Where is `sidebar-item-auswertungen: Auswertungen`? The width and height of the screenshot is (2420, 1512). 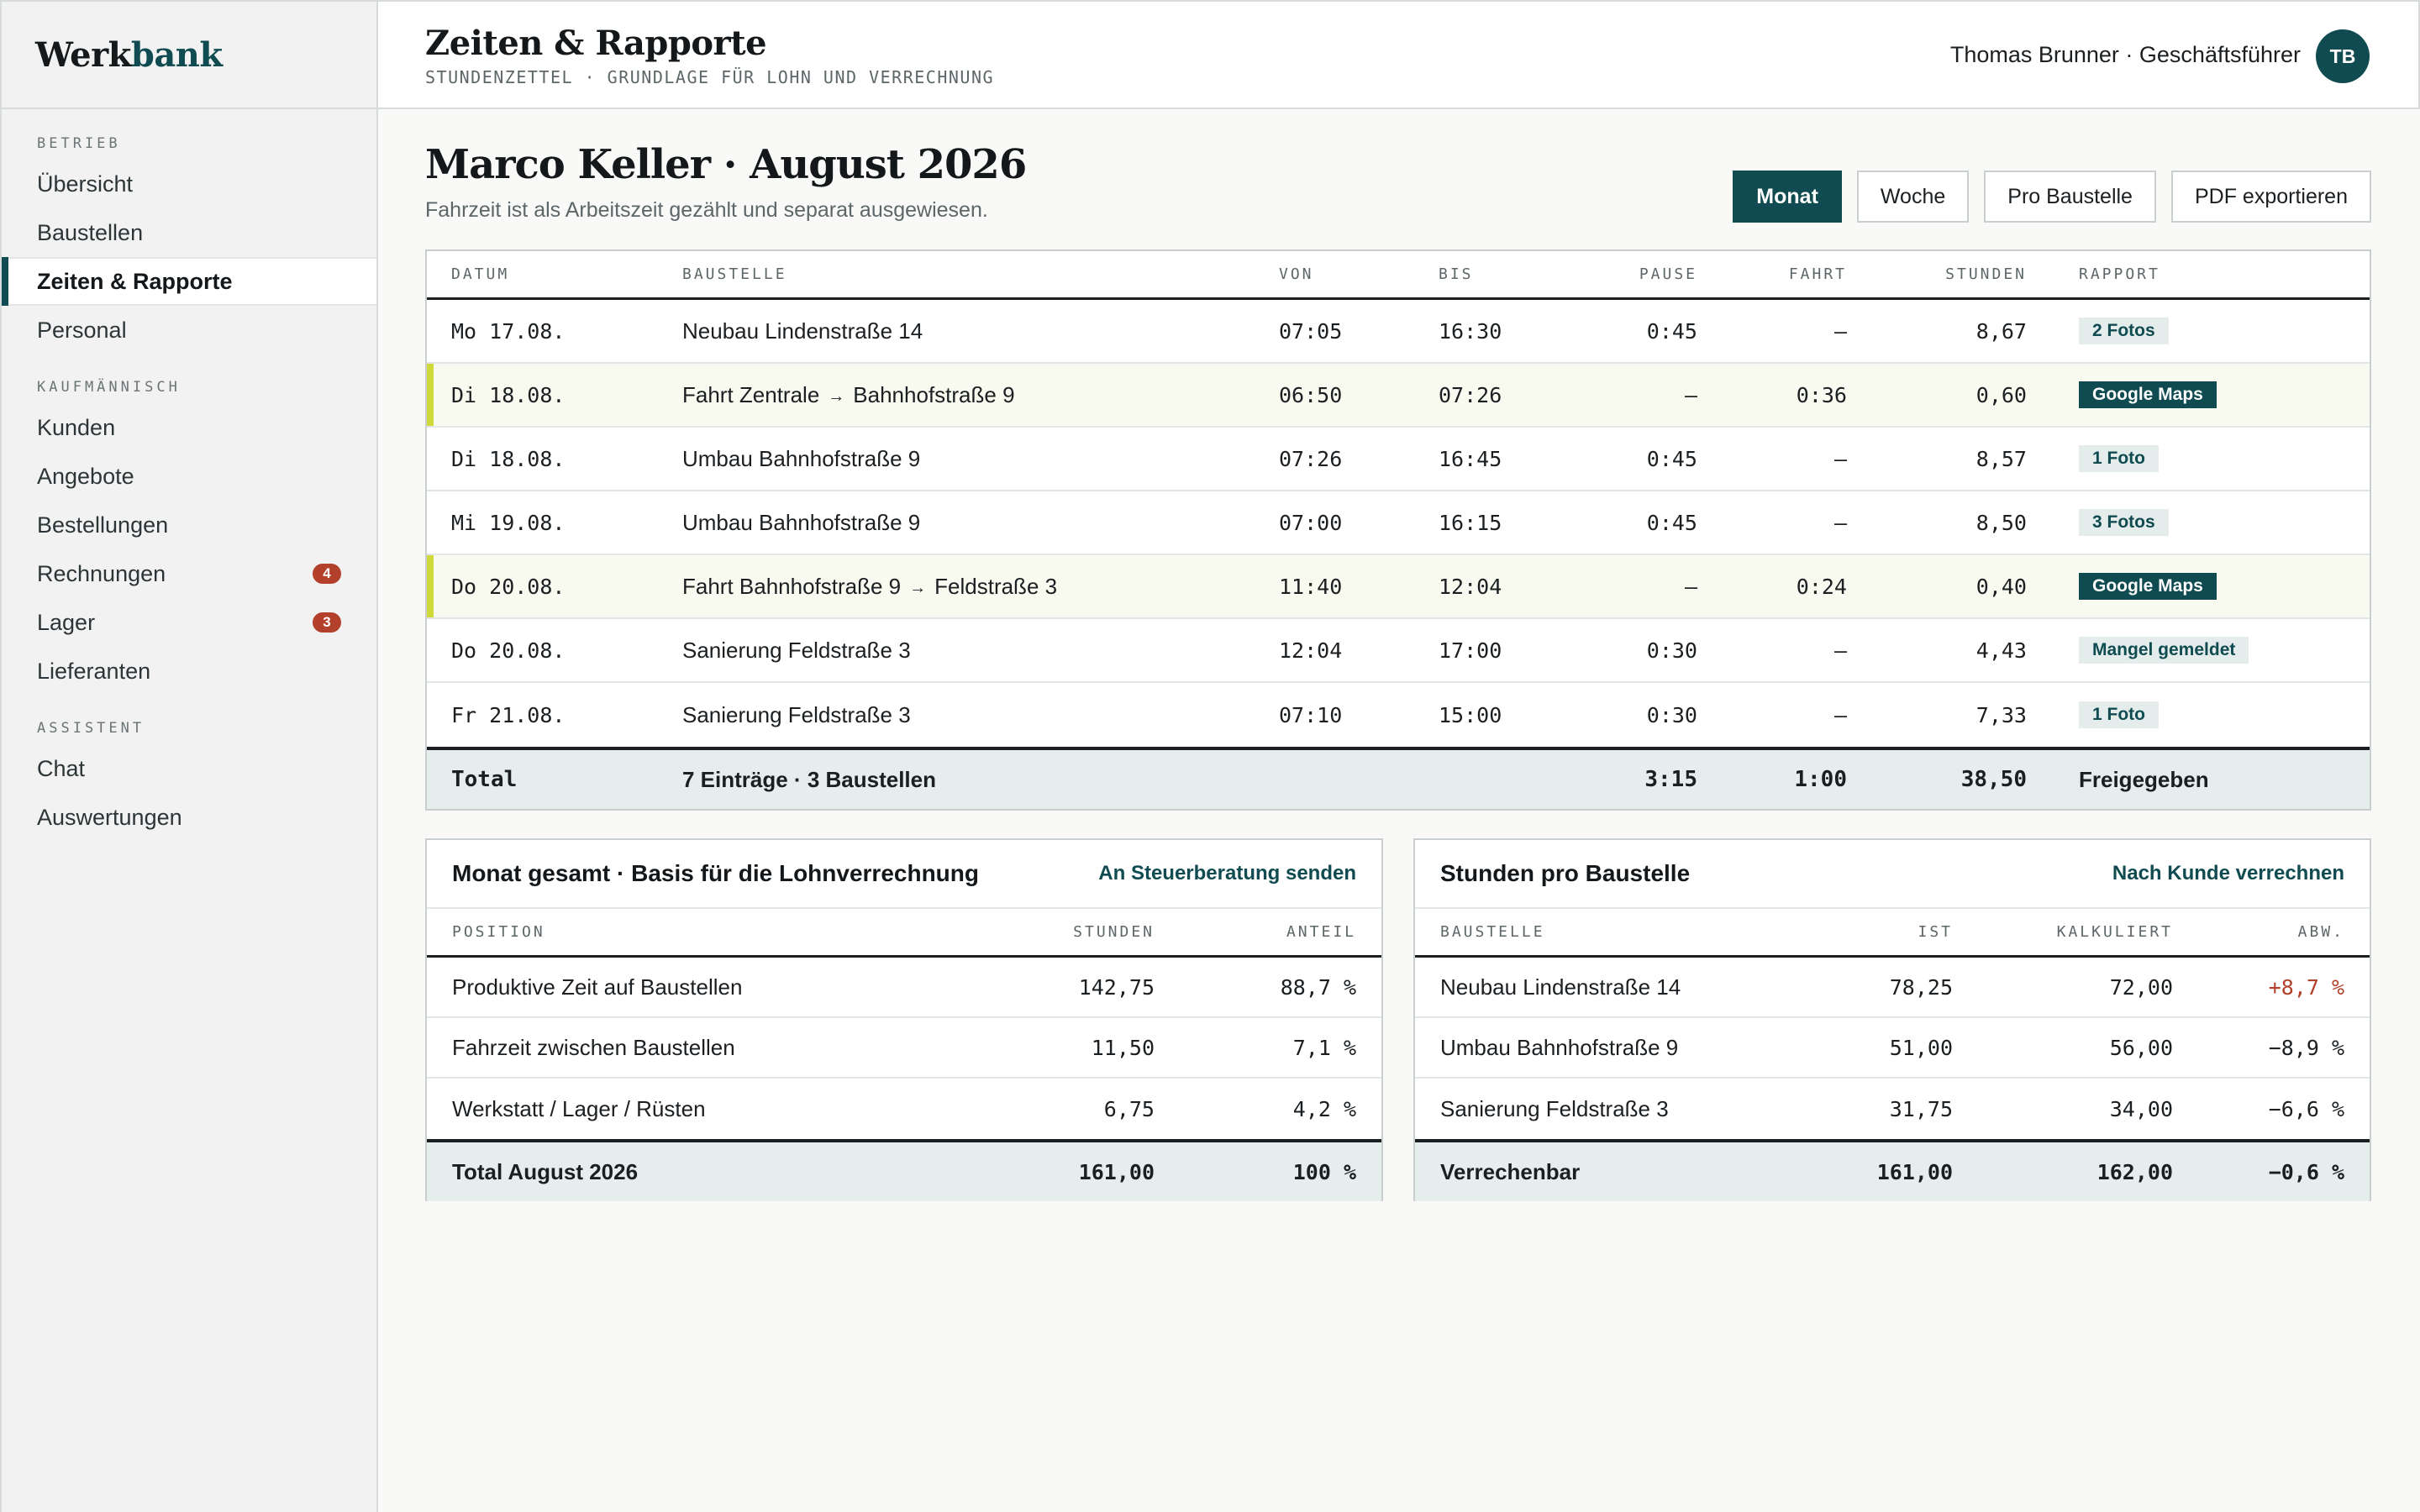 sidebar-item-auswertungen: Auswertungen is located at coordinates (189, 817).